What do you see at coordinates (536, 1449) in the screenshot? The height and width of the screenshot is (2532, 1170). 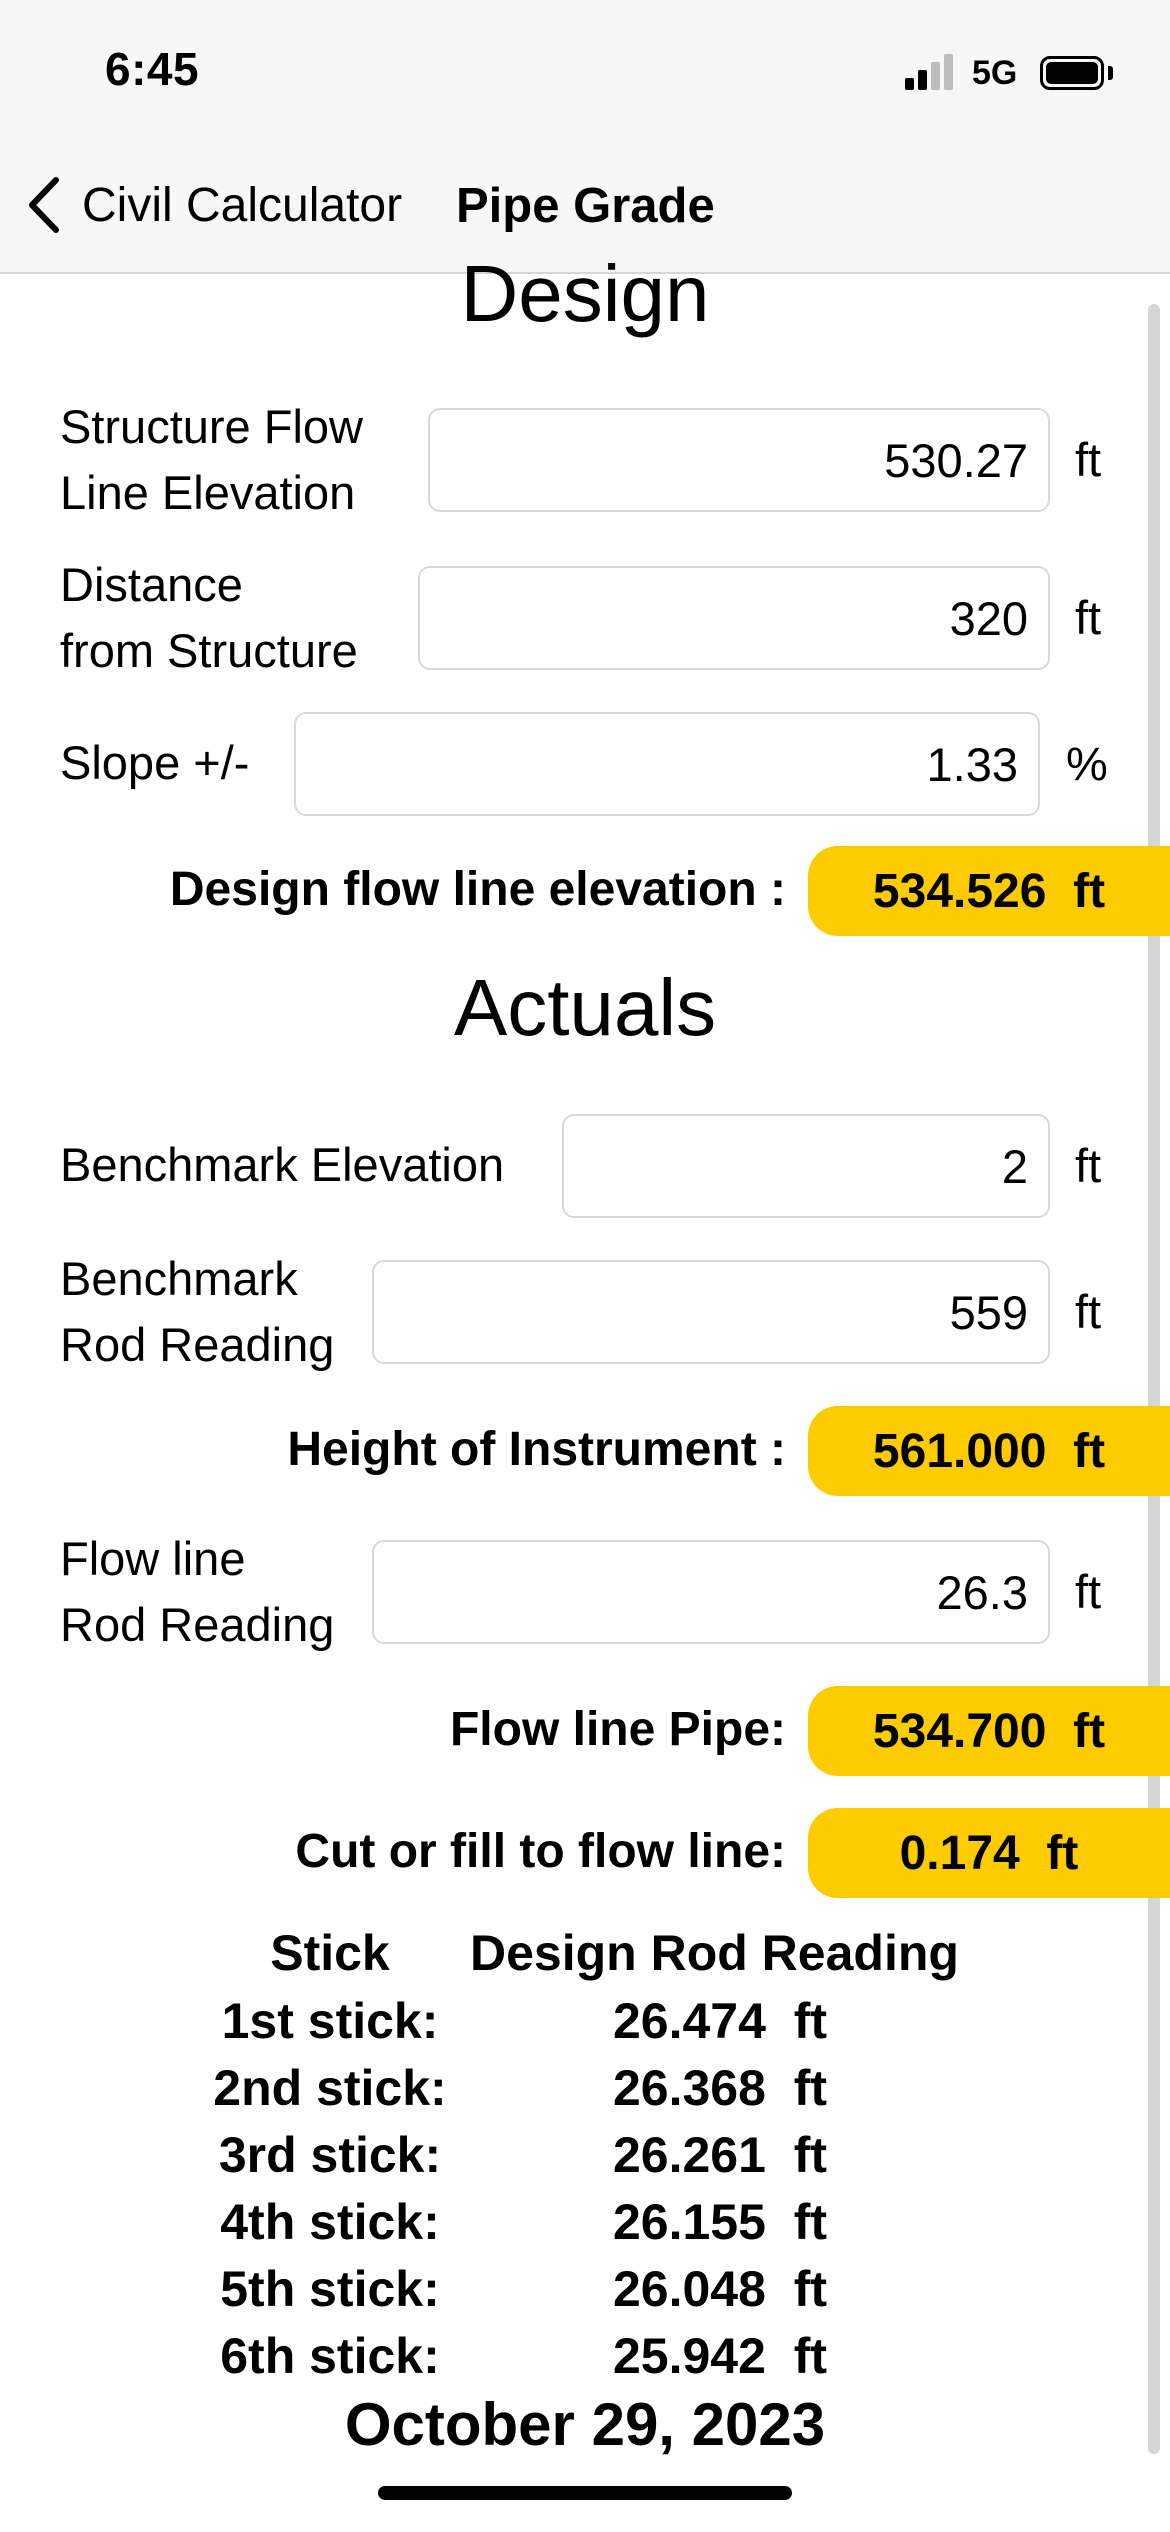 I see `height-of-instrument-label: Height of Instrument :` at bounding box center [536, 1449].